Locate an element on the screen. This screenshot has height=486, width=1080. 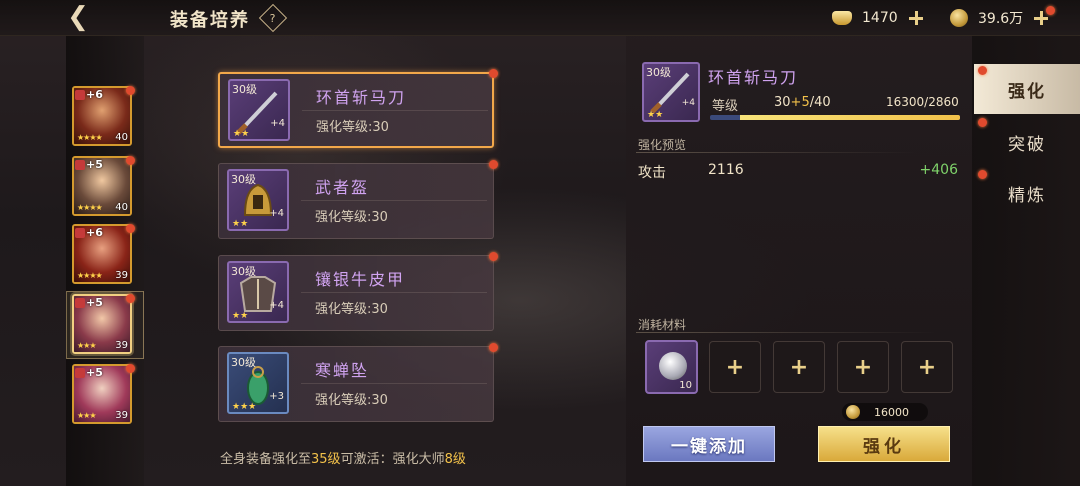
auto-add-button: 一键添加 is located at coordinates (709, 444).